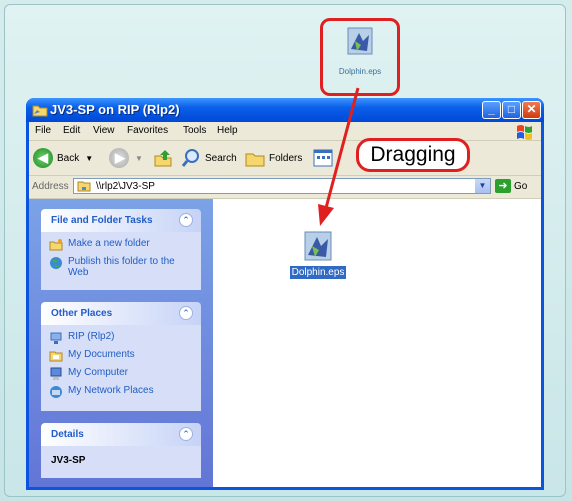 This screenshot has width=572, height=501. Describe the element at coordinates (56, 263) in the screenshot. I see `globe-icon` at that location.